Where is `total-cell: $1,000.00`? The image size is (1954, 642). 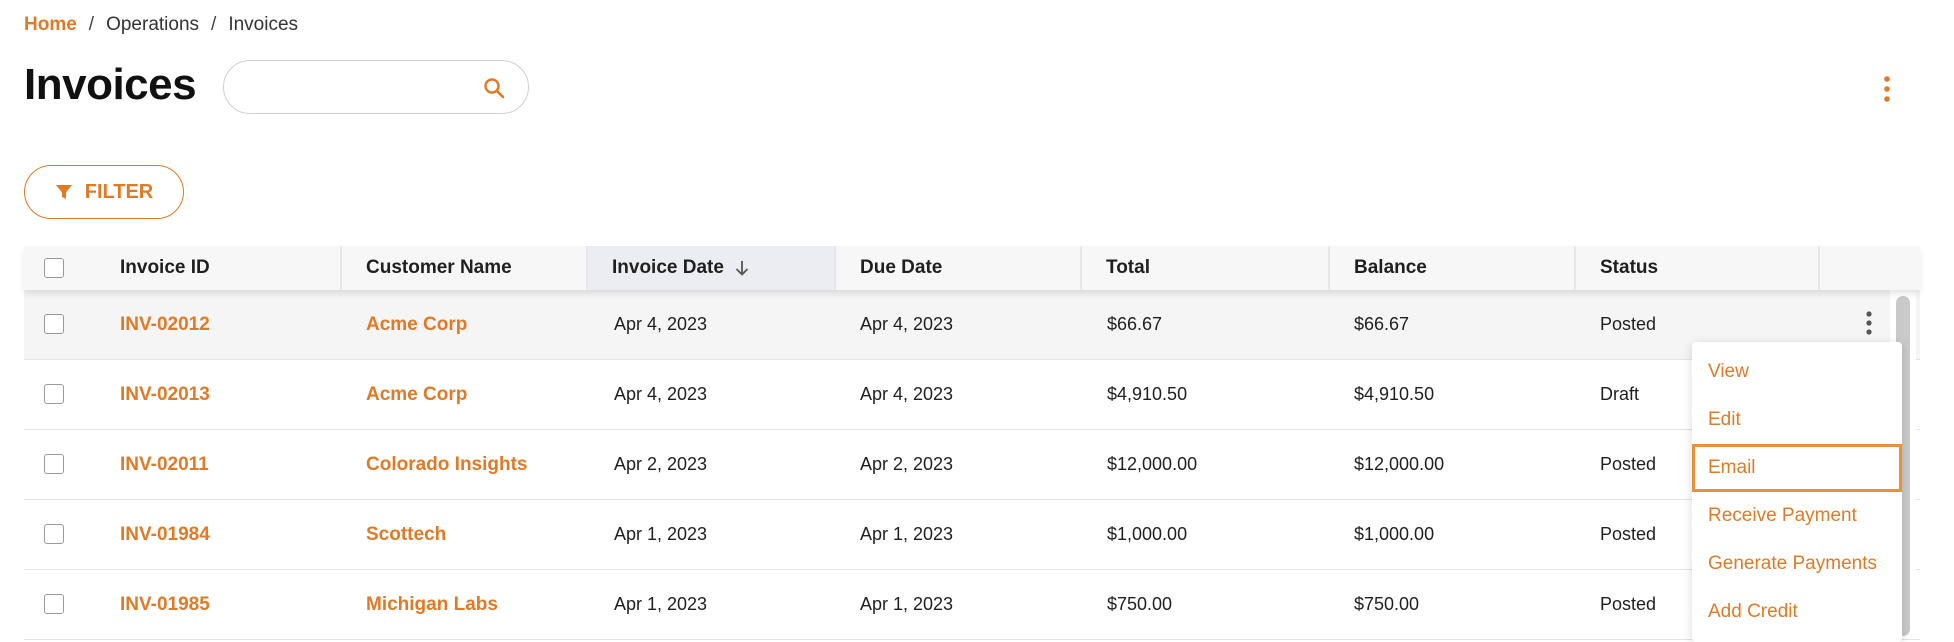 total-cell: $1,000.00 is located at coordinates (1147, 534).